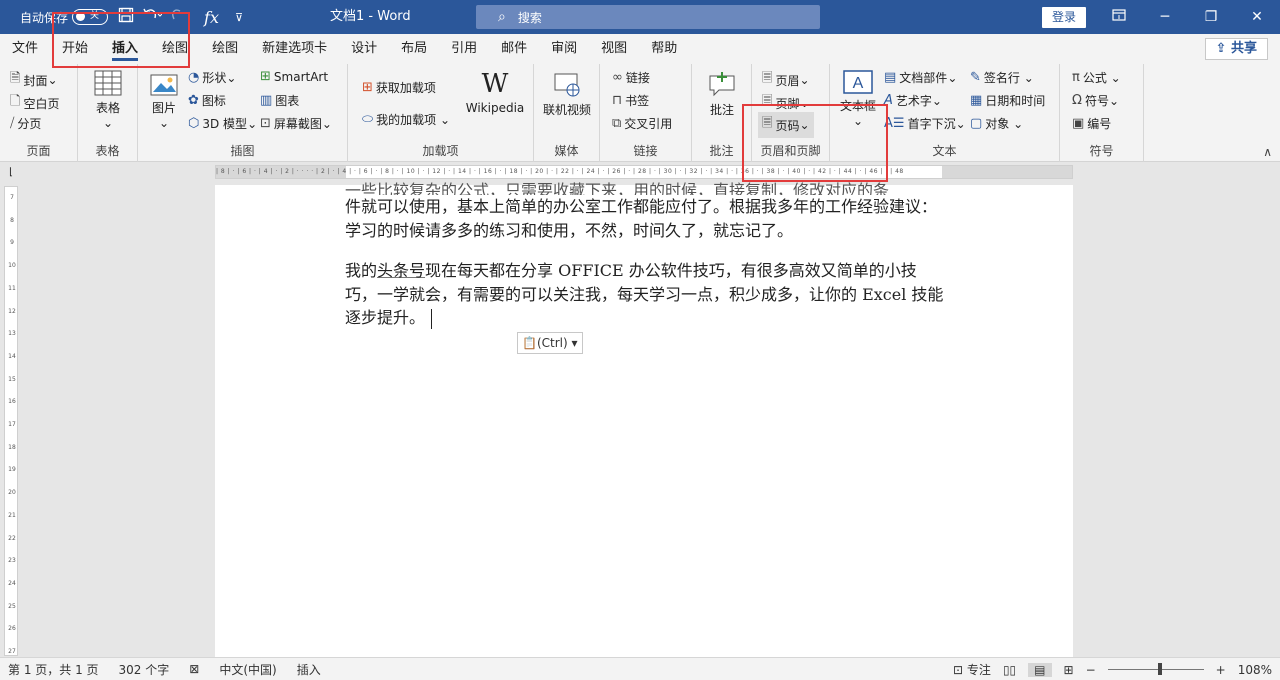 Image resolution: width=1280 pixels, height=680 pixels. Describe the element at coordinates (266, 100) in the screenshot. I see `chart-icon: ▥` at that location.